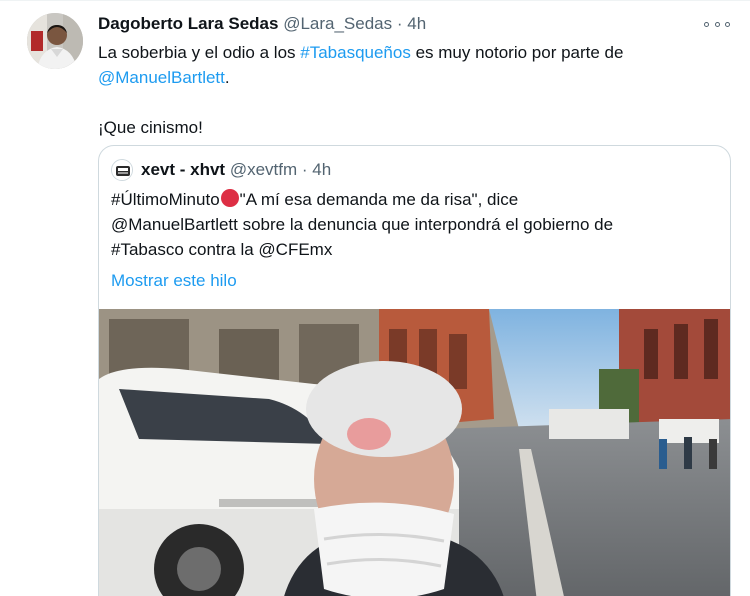 Image resolution: width=750 pixels, height=596 pixels. What do you see at coordinates (717, 24) in the screenshot?
I see `more-horizontal-icon` at bounding box center [717, 24].